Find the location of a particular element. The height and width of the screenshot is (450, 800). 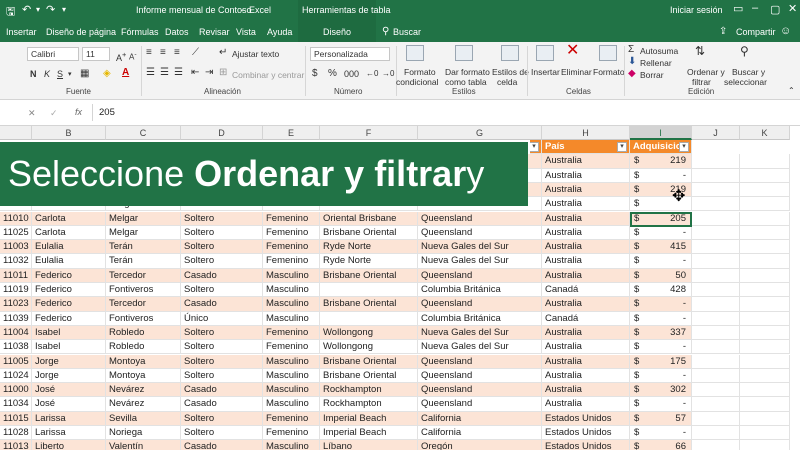

grow-font-icon: A+ is located at coordinates (121, 56).